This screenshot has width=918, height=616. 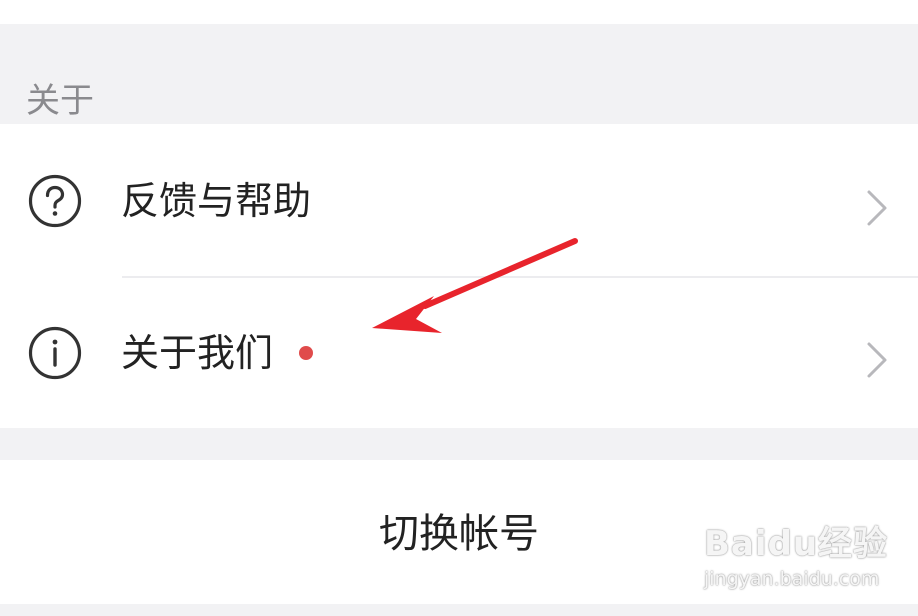 I want to click on watermark-logo: Baidu经验, so click(x=796, y=544).